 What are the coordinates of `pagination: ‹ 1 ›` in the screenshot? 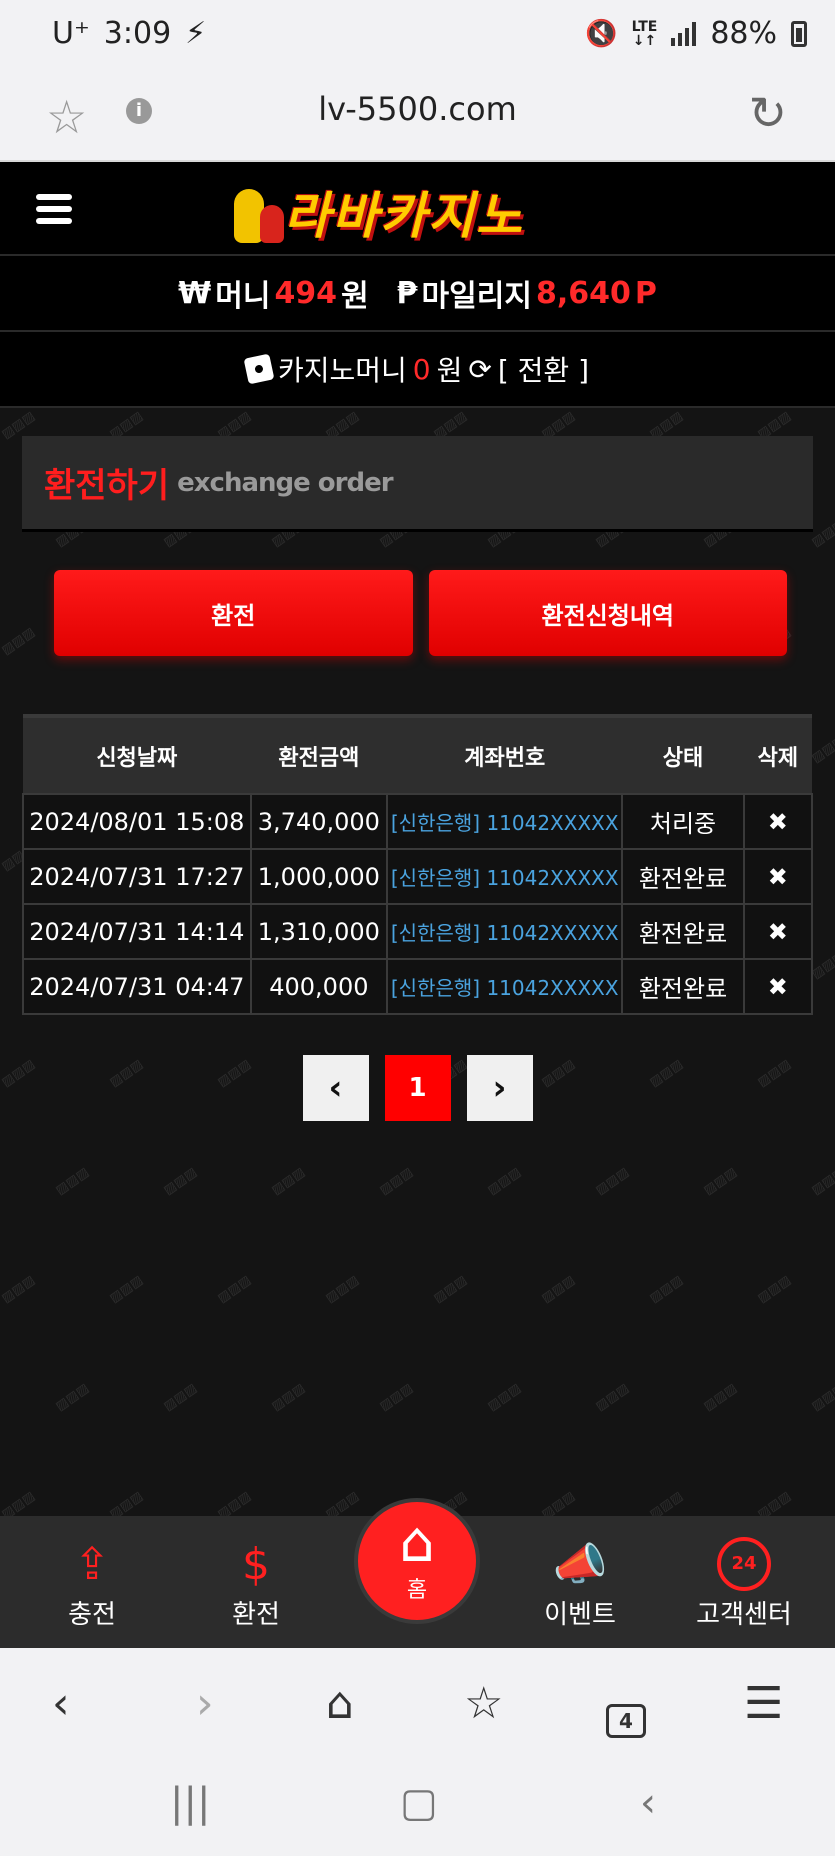 It's located at (417, 1088).